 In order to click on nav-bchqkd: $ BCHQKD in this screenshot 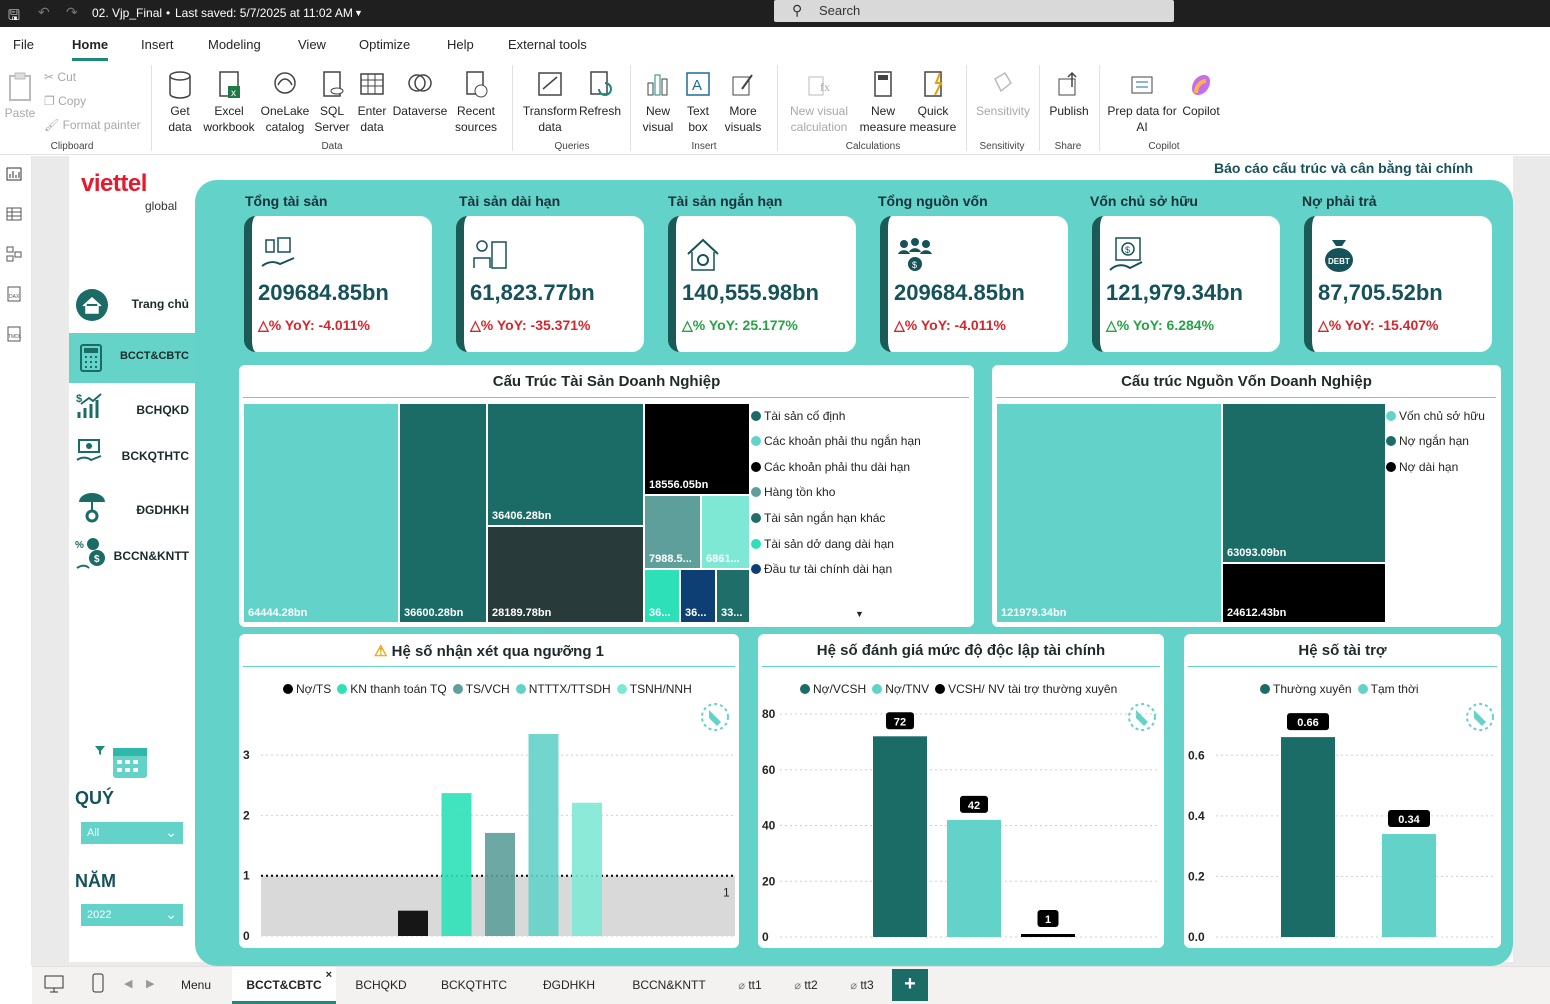, I will do `click(132, 411)`.